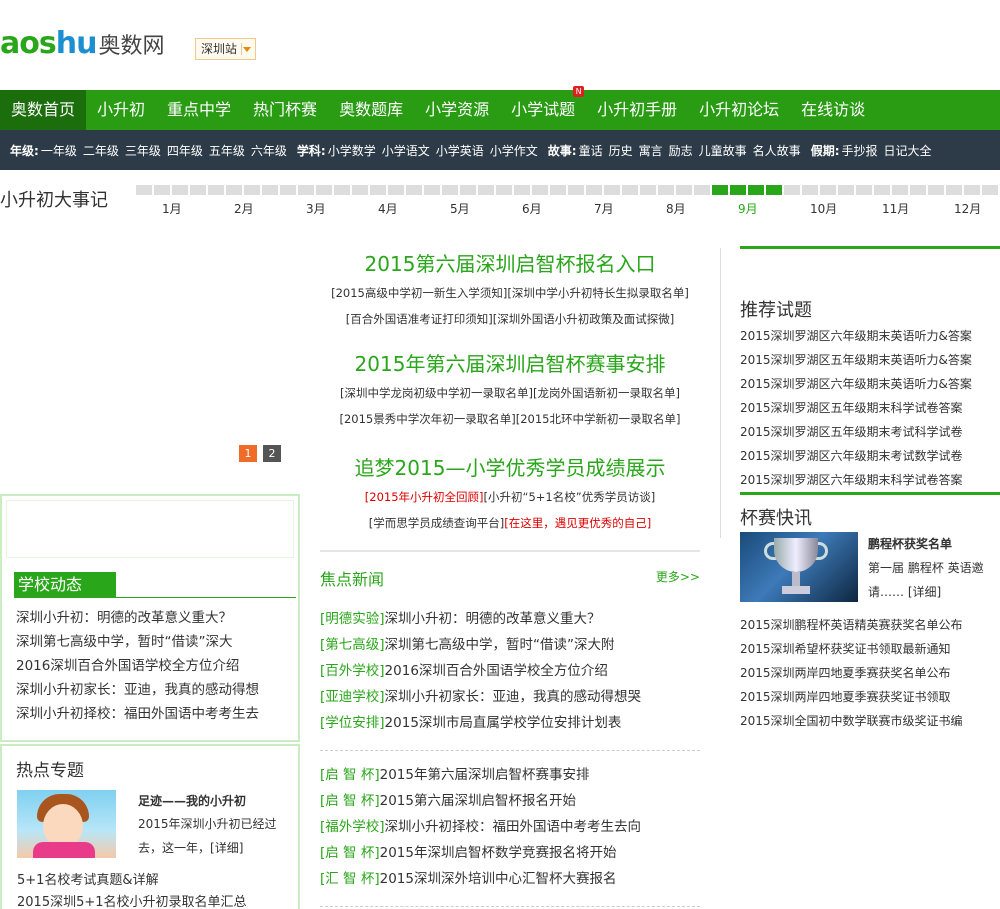 The height and width of the screenshot is (909, 1000). I want to click on timeline-month: 9月, so click(748, 208).